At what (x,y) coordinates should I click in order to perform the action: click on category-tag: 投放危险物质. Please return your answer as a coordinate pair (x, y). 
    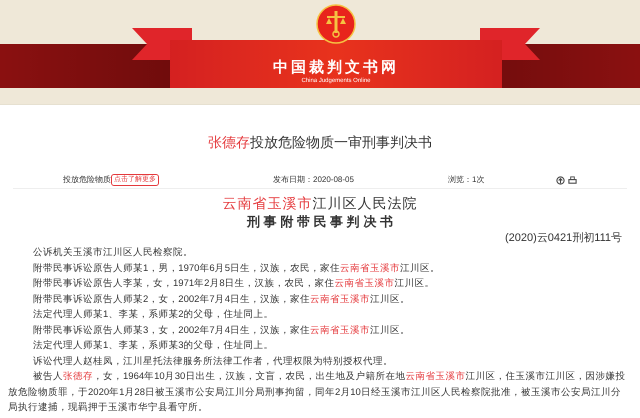
    Looking at the image, I should click on (87, 180).